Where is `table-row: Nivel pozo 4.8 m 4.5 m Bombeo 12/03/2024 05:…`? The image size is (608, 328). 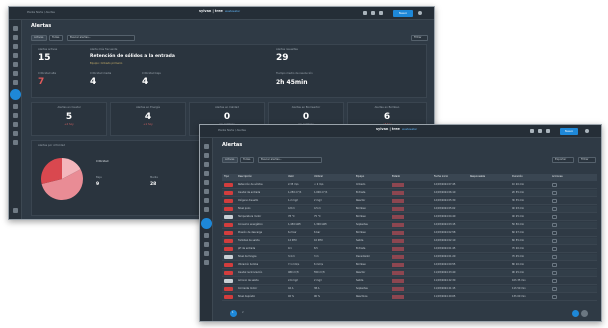 table-row: Nivel pozo 4.8 m 4.5 m Bombeo 12/03/2024 05:… is located at coordinates (409, 209).